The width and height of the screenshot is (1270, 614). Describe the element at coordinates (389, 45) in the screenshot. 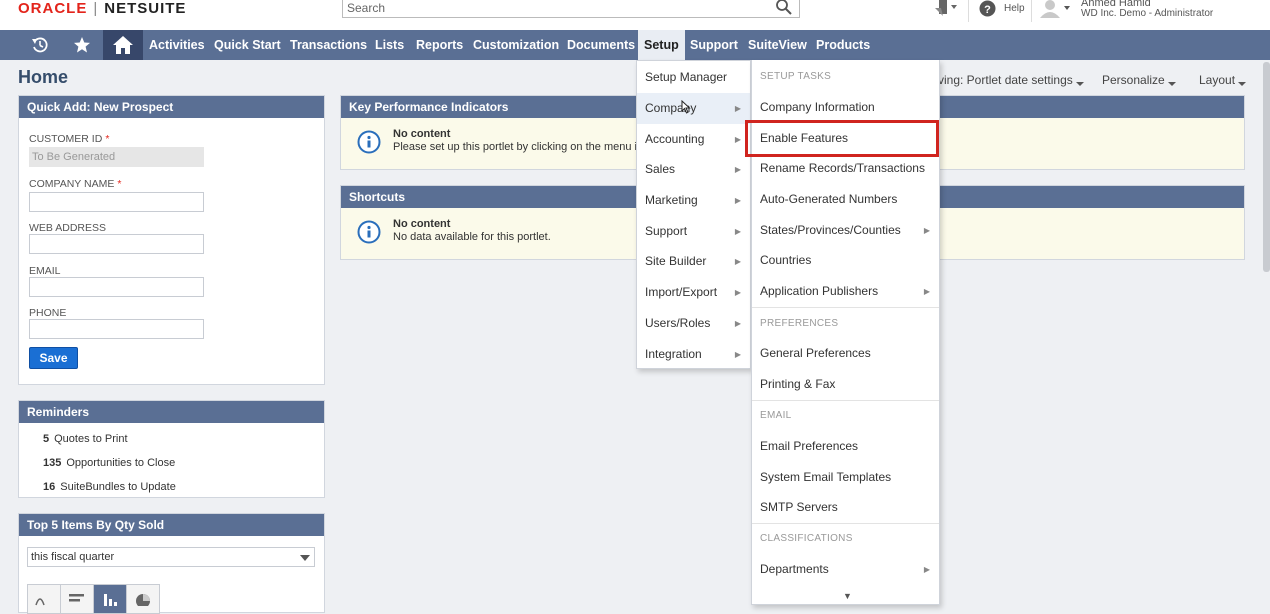

I see `nav-lists: Lists` at that location.